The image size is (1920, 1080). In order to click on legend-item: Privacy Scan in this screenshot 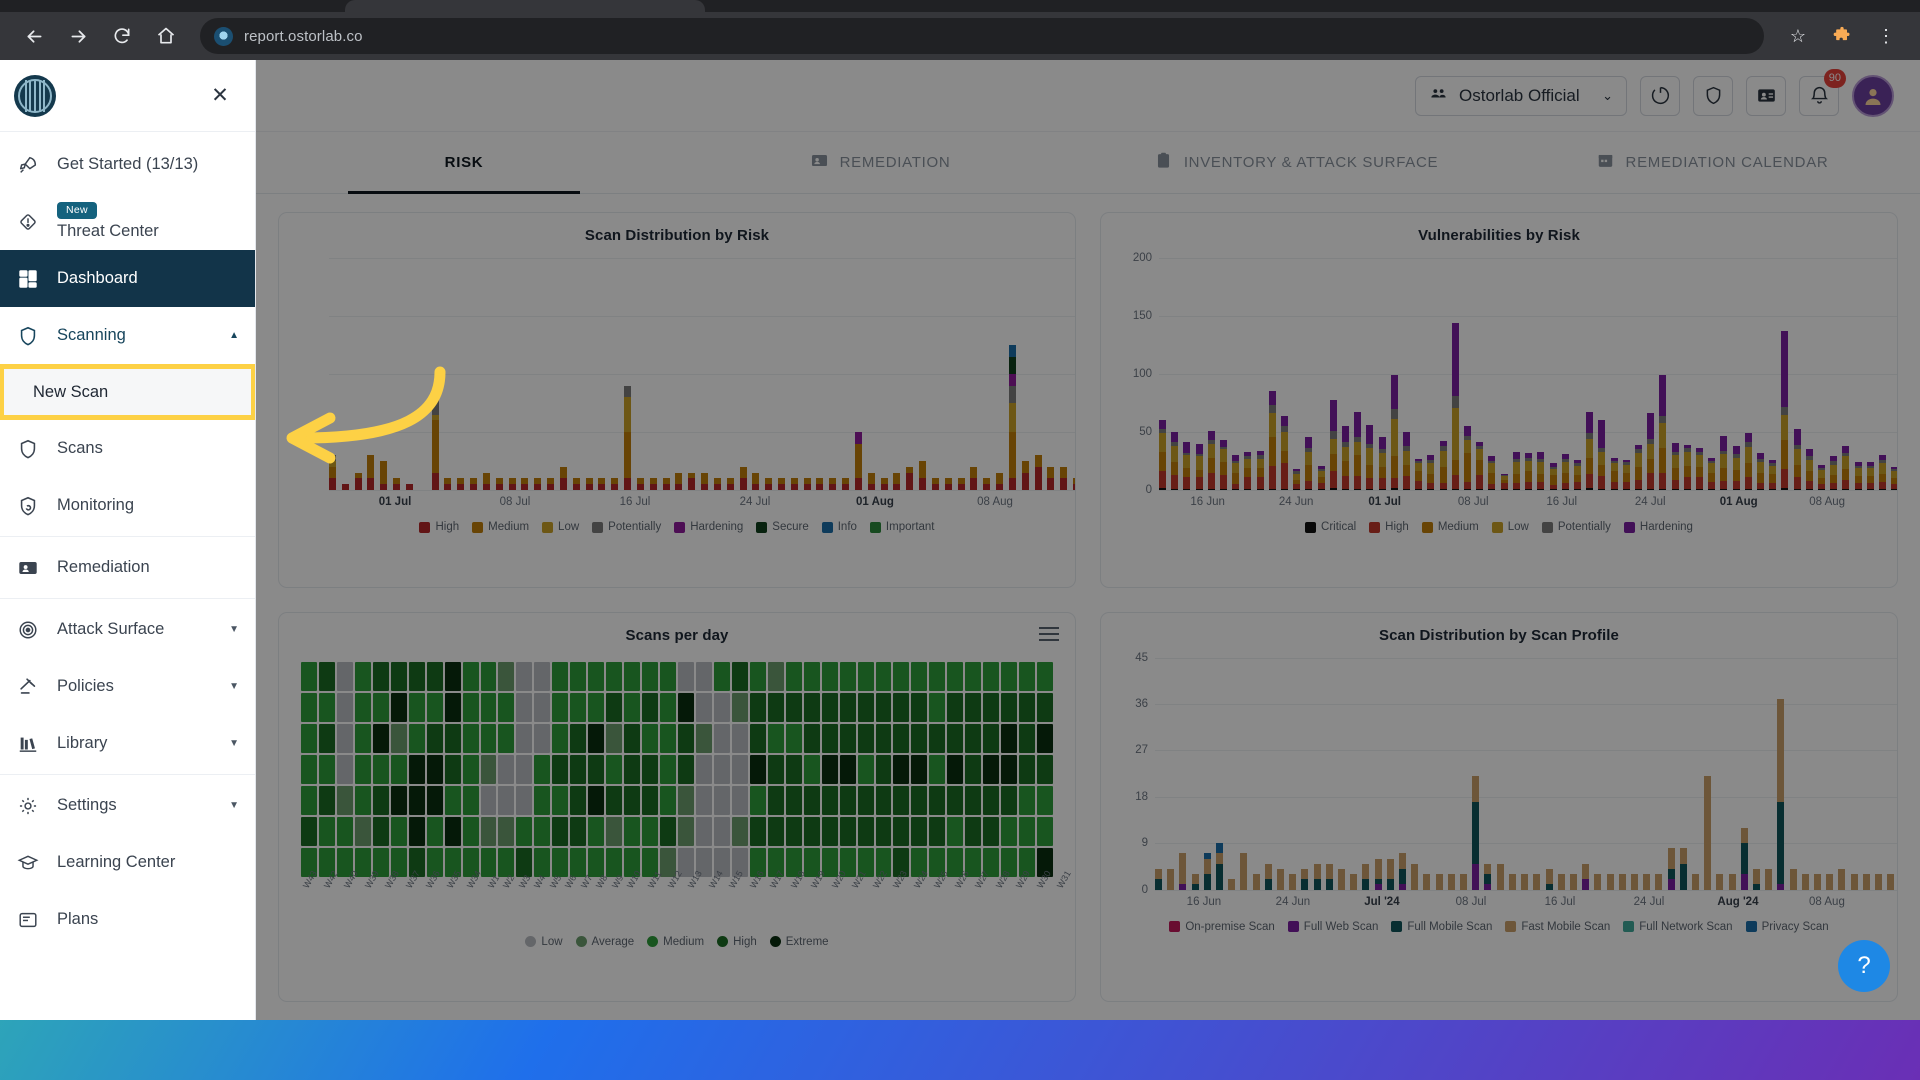, I will do `click(1787, 927)`.